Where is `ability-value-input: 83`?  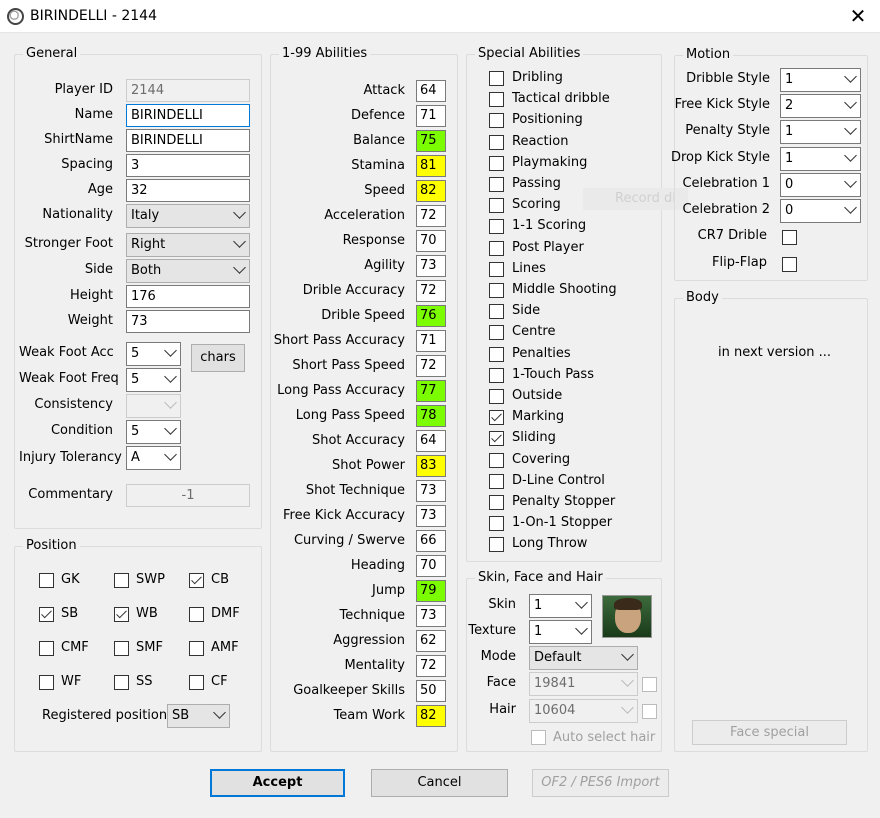 ability-value-input: 83 is located at coordinates (431, 466).